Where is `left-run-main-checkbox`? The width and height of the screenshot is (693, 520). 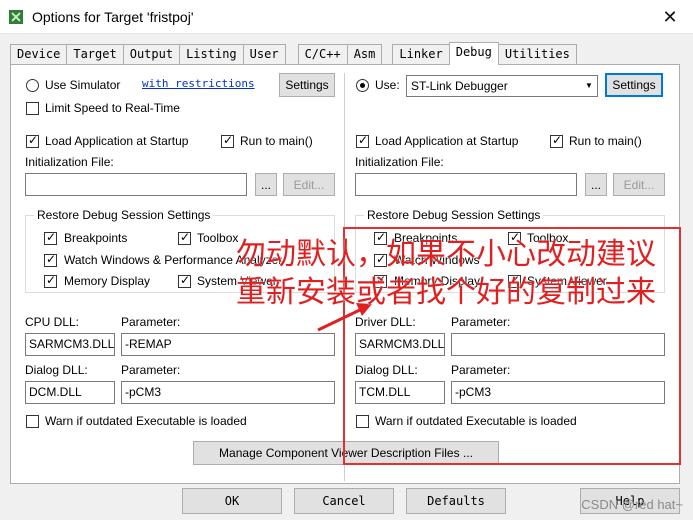 left-run-main-checkbox is located at coordinates (227, 140).